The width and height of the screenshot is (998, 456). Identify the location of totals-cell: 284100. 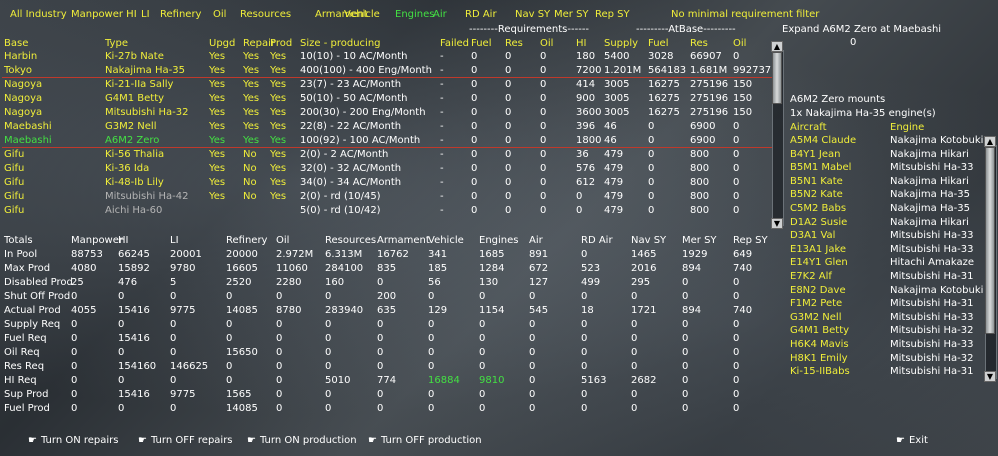
(344, 268).